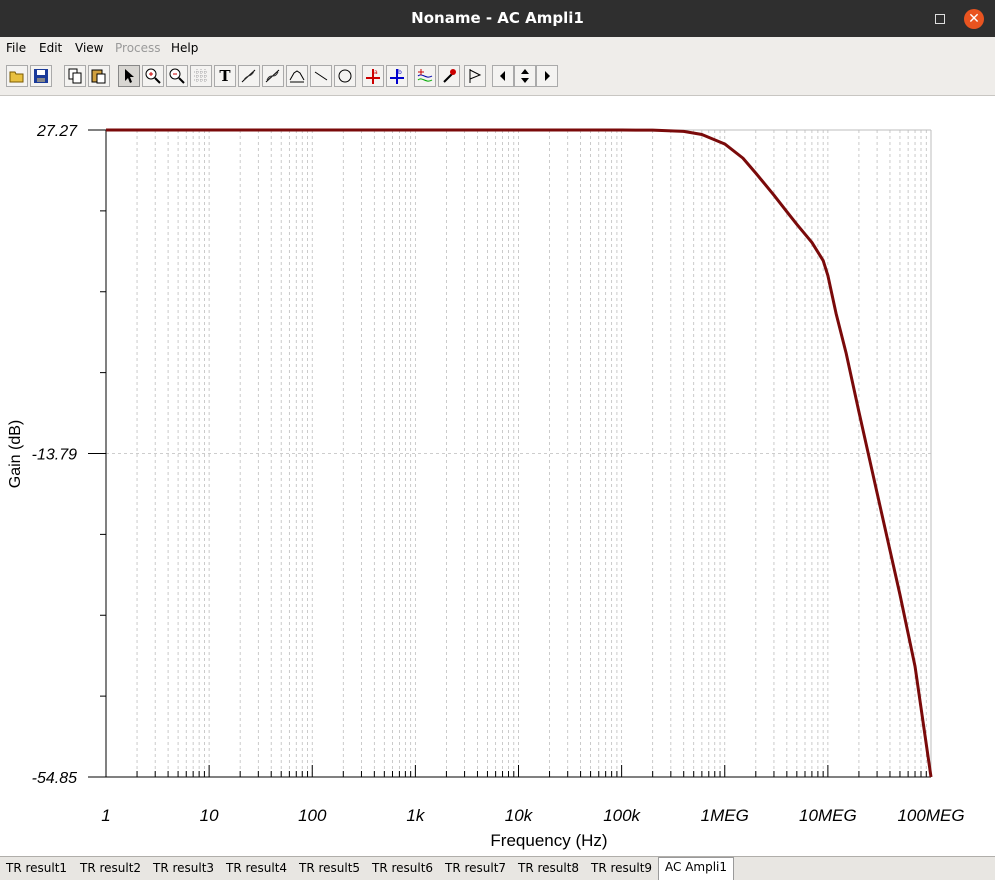  What do you see at coordinates (425, 76) in the screenshot?
I see `add-trace-icon` at bounding box center [425, 76].